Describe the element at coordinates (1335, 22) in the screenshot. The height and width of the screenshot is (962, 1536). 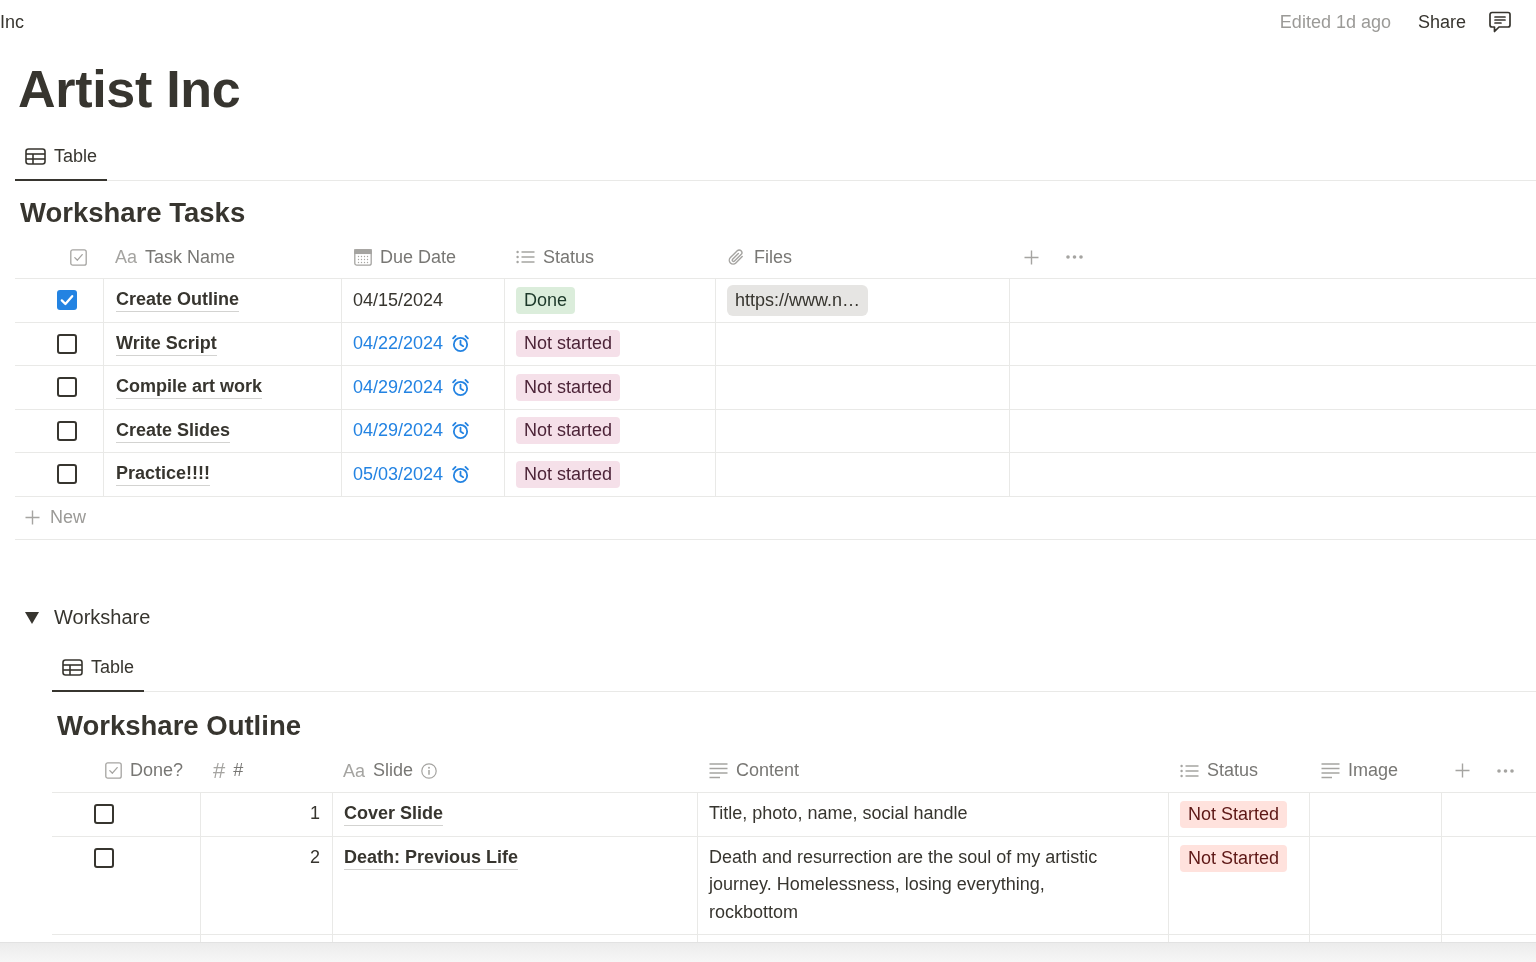
I see `edited-timestamp: Edited 1d ago` at that location.